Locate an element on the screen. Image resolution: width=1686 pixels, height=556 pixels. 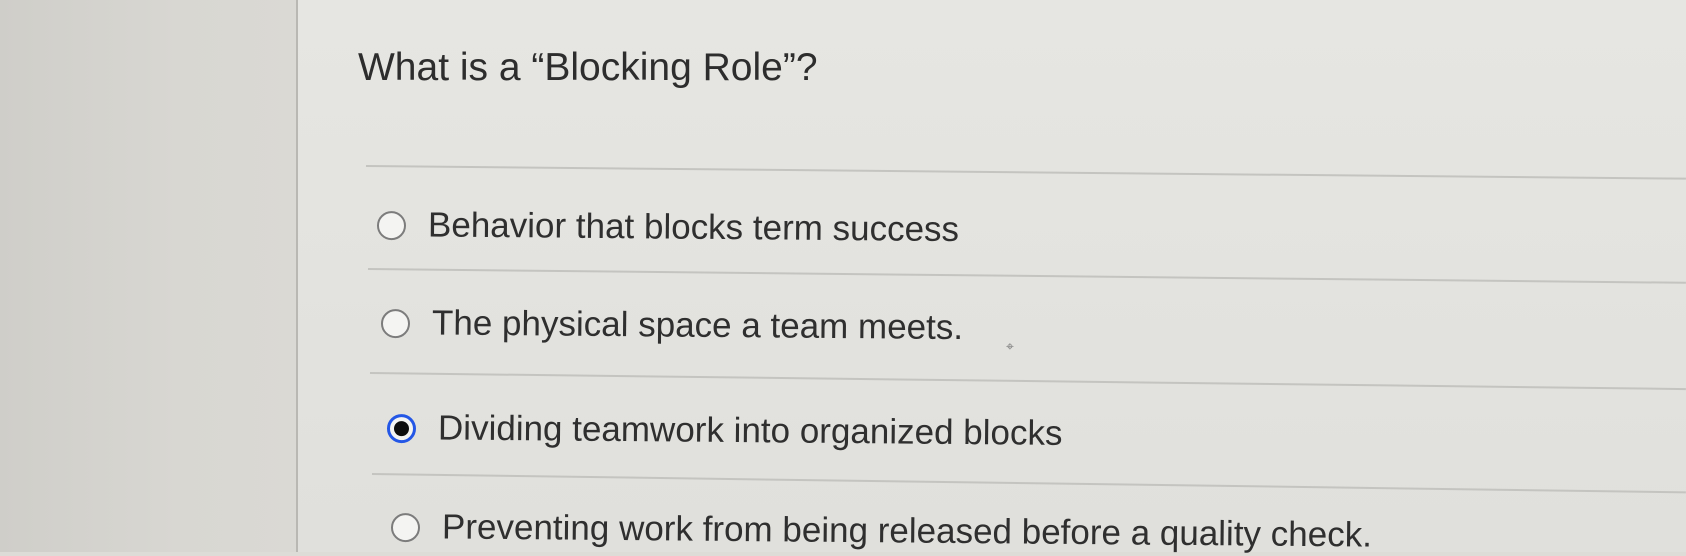
answer-option-label: The physical space a team meets. is located at coordinates (697, 325).